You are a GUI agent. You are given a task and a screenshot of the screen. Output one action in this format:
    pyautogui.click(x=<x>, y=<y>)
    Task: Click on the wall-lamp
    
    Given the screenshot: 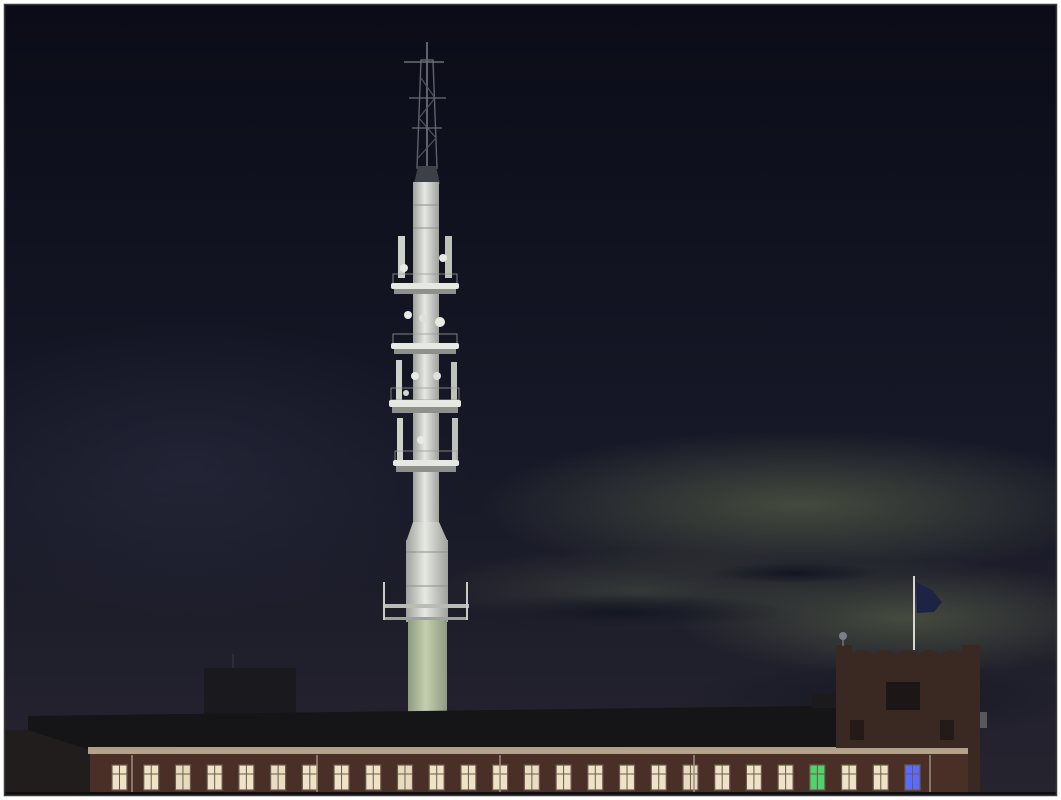 What is the action you would take?
    pyautogui.click(x=983, y=720)
    